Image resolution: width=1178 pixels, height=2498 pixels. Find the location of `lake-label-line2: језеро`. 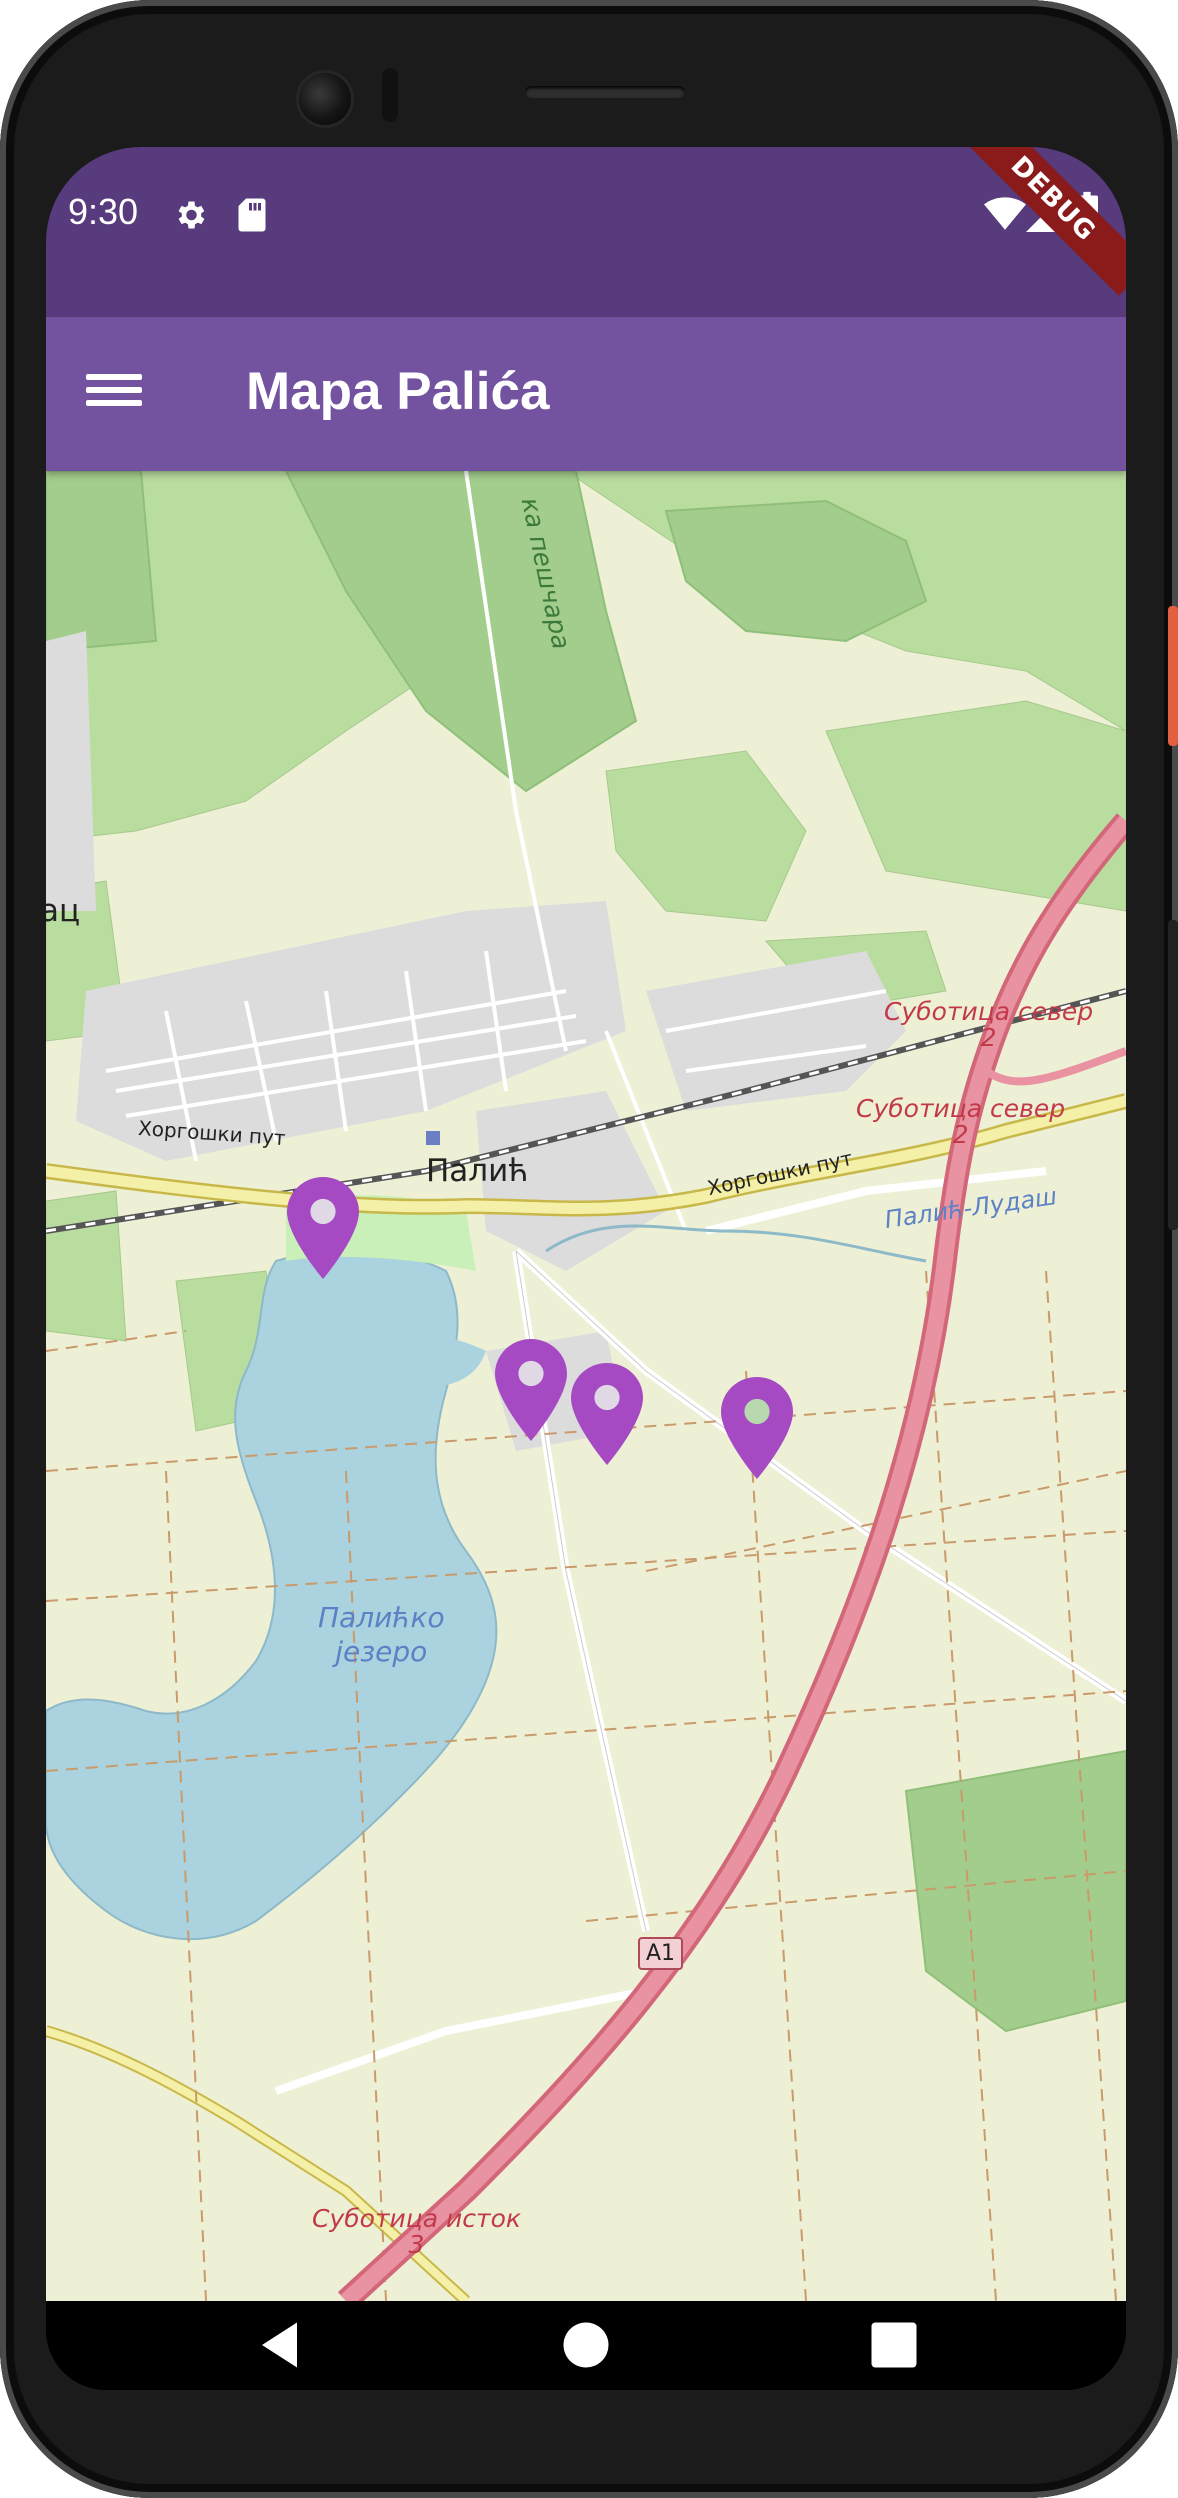

lake-label-line2: језеро is located at coordinates (381, 1651).